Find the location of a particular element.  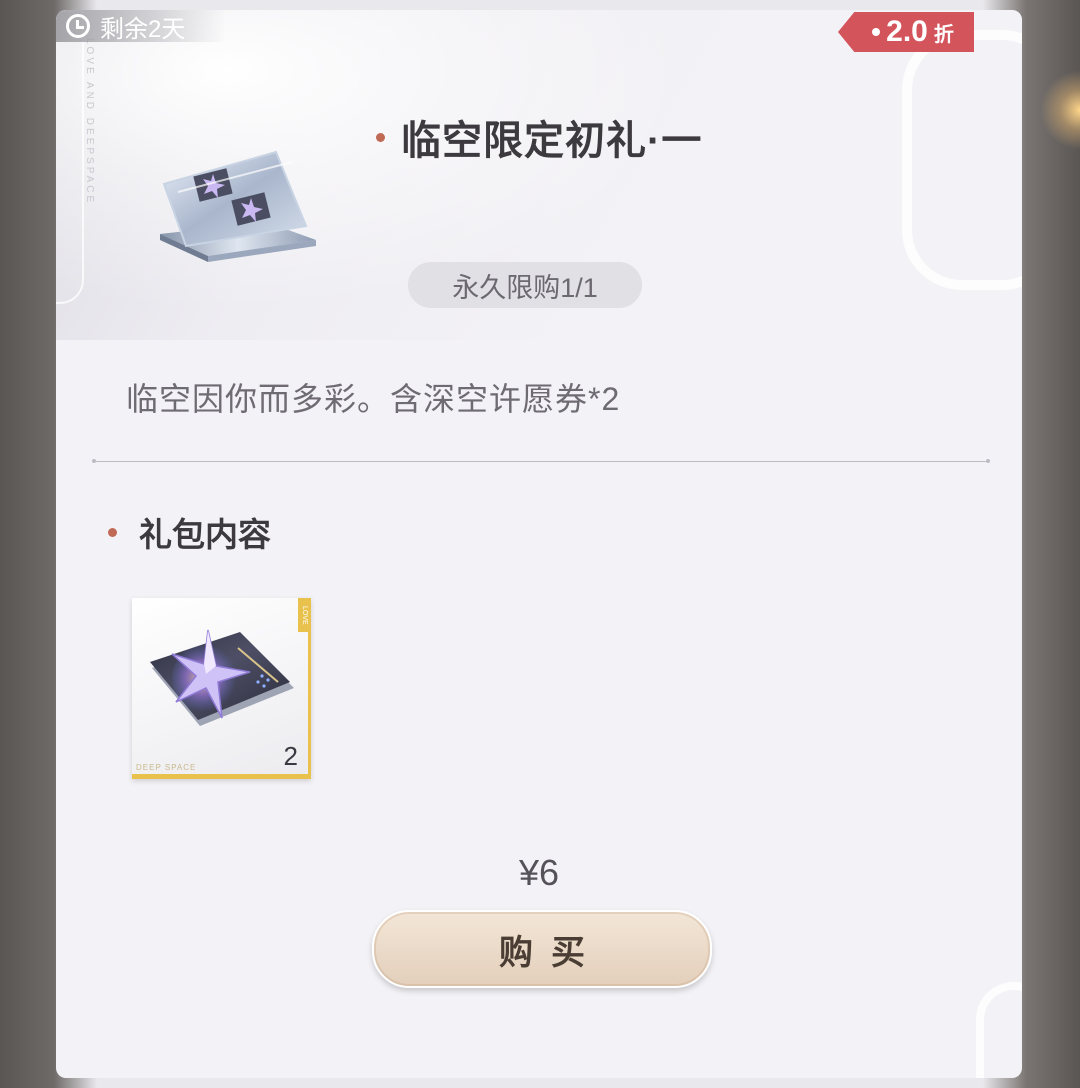

pack-title-row: 临空限定初礼·一 is located at coordinates (539, 137).